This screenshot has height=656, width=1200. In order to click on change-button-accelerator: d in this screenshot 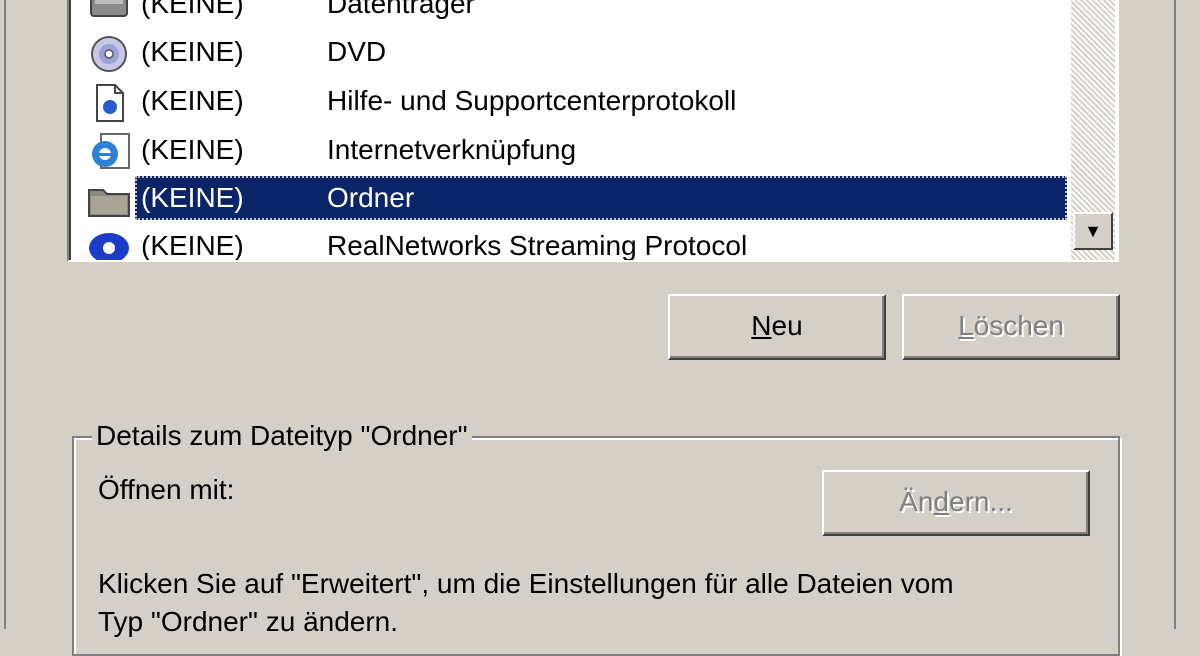, I will do `click(941, 501)`.